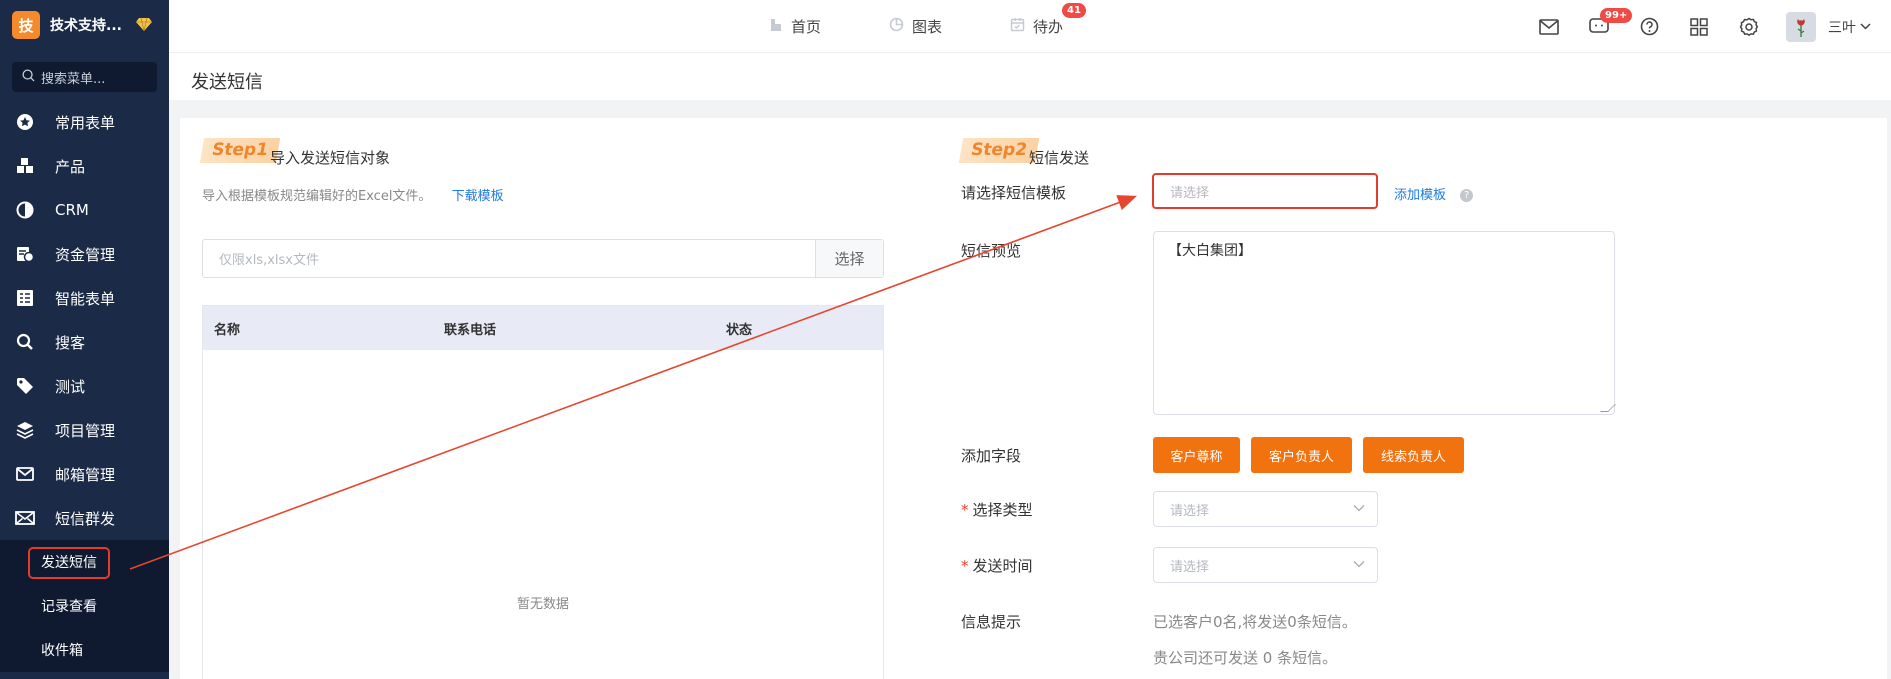 This screenshot has height=679, width=1891. I want to click on sidebar-item-sms-broadcast: 短信群发, so click(84, 518).